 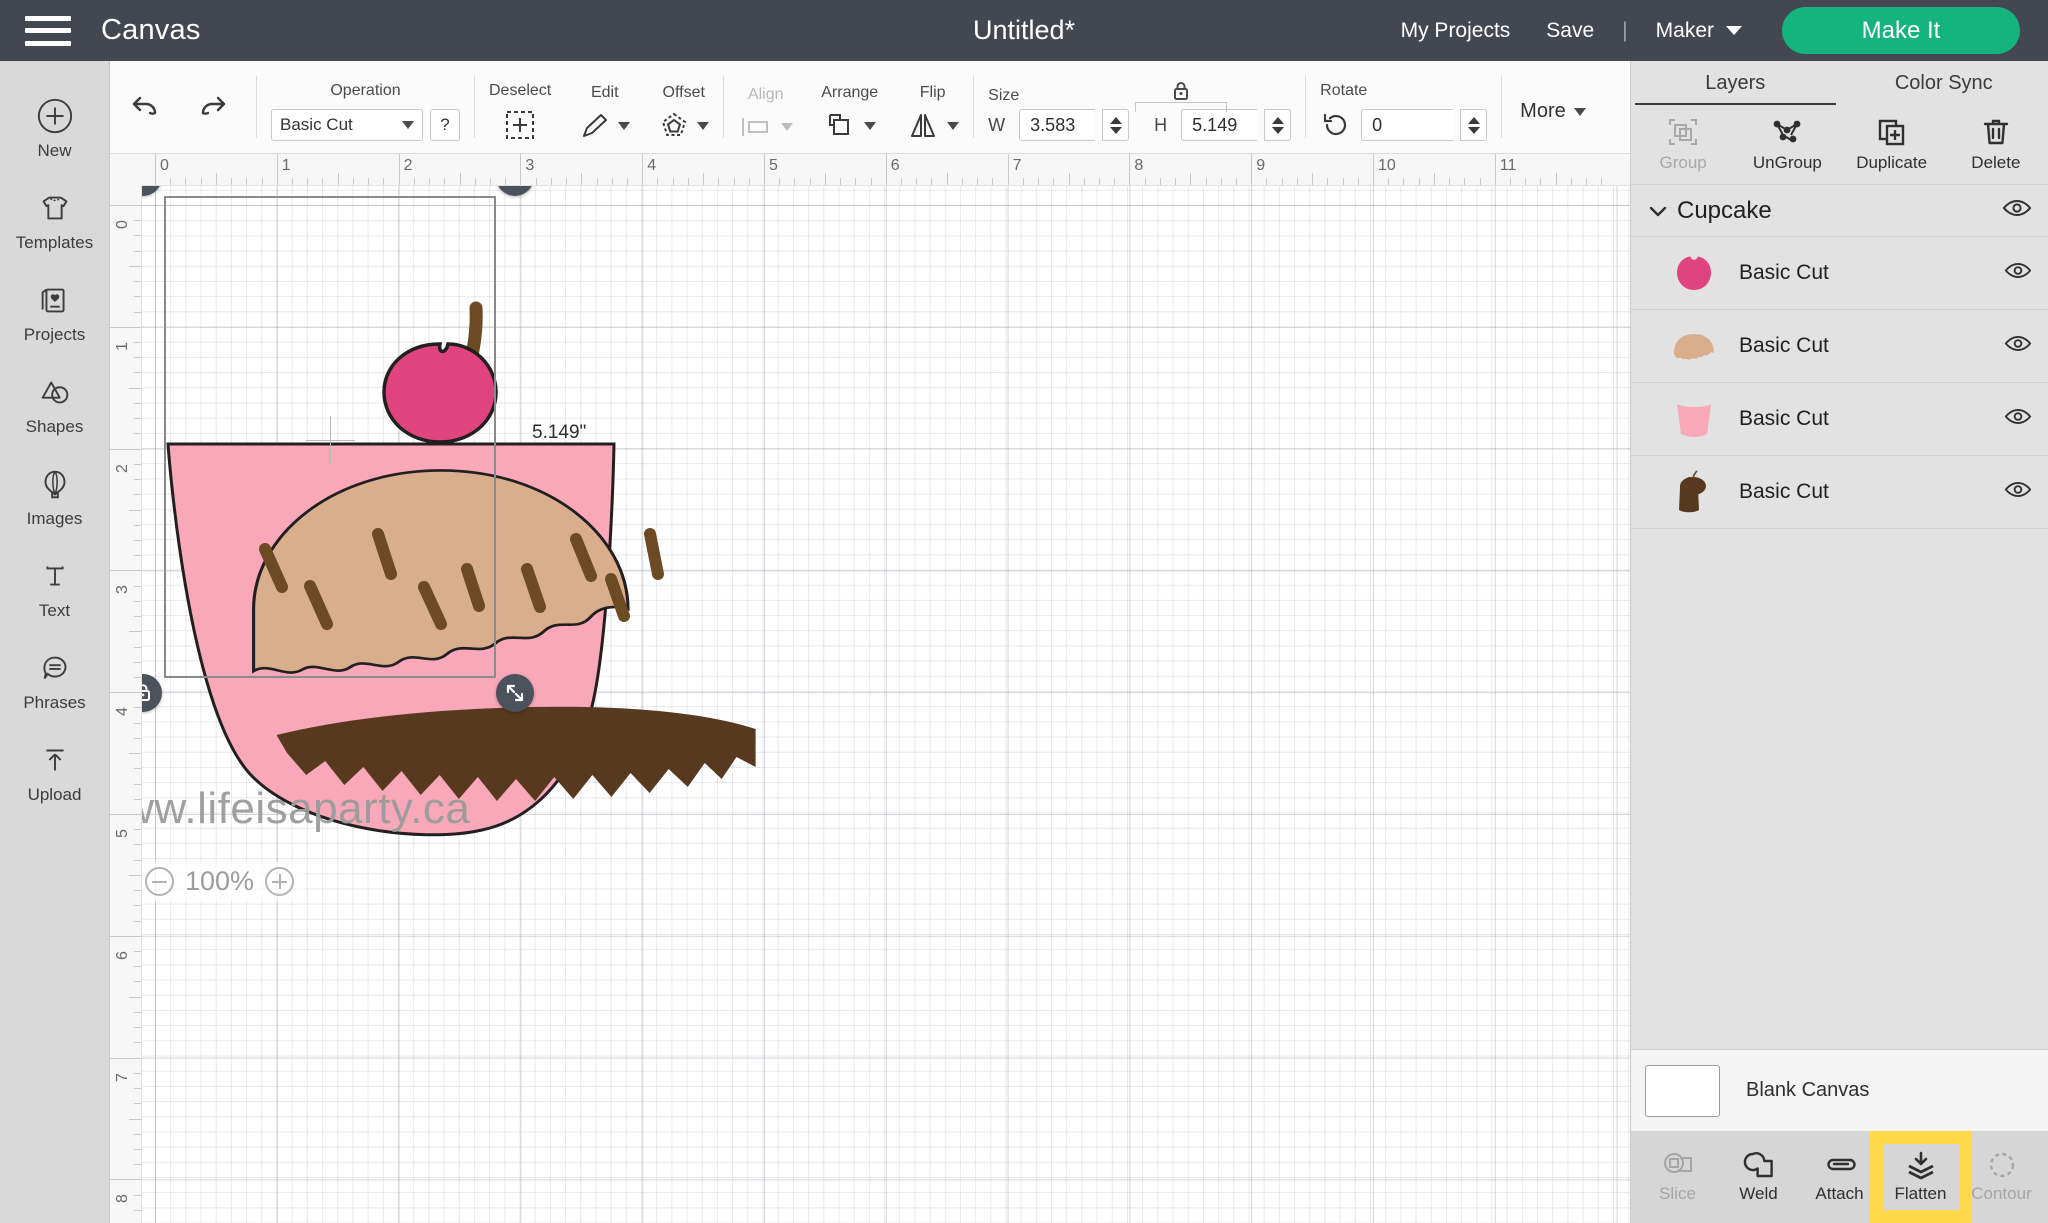 I want to click on tool-label: Weld, so click(x=1758, y=1193).